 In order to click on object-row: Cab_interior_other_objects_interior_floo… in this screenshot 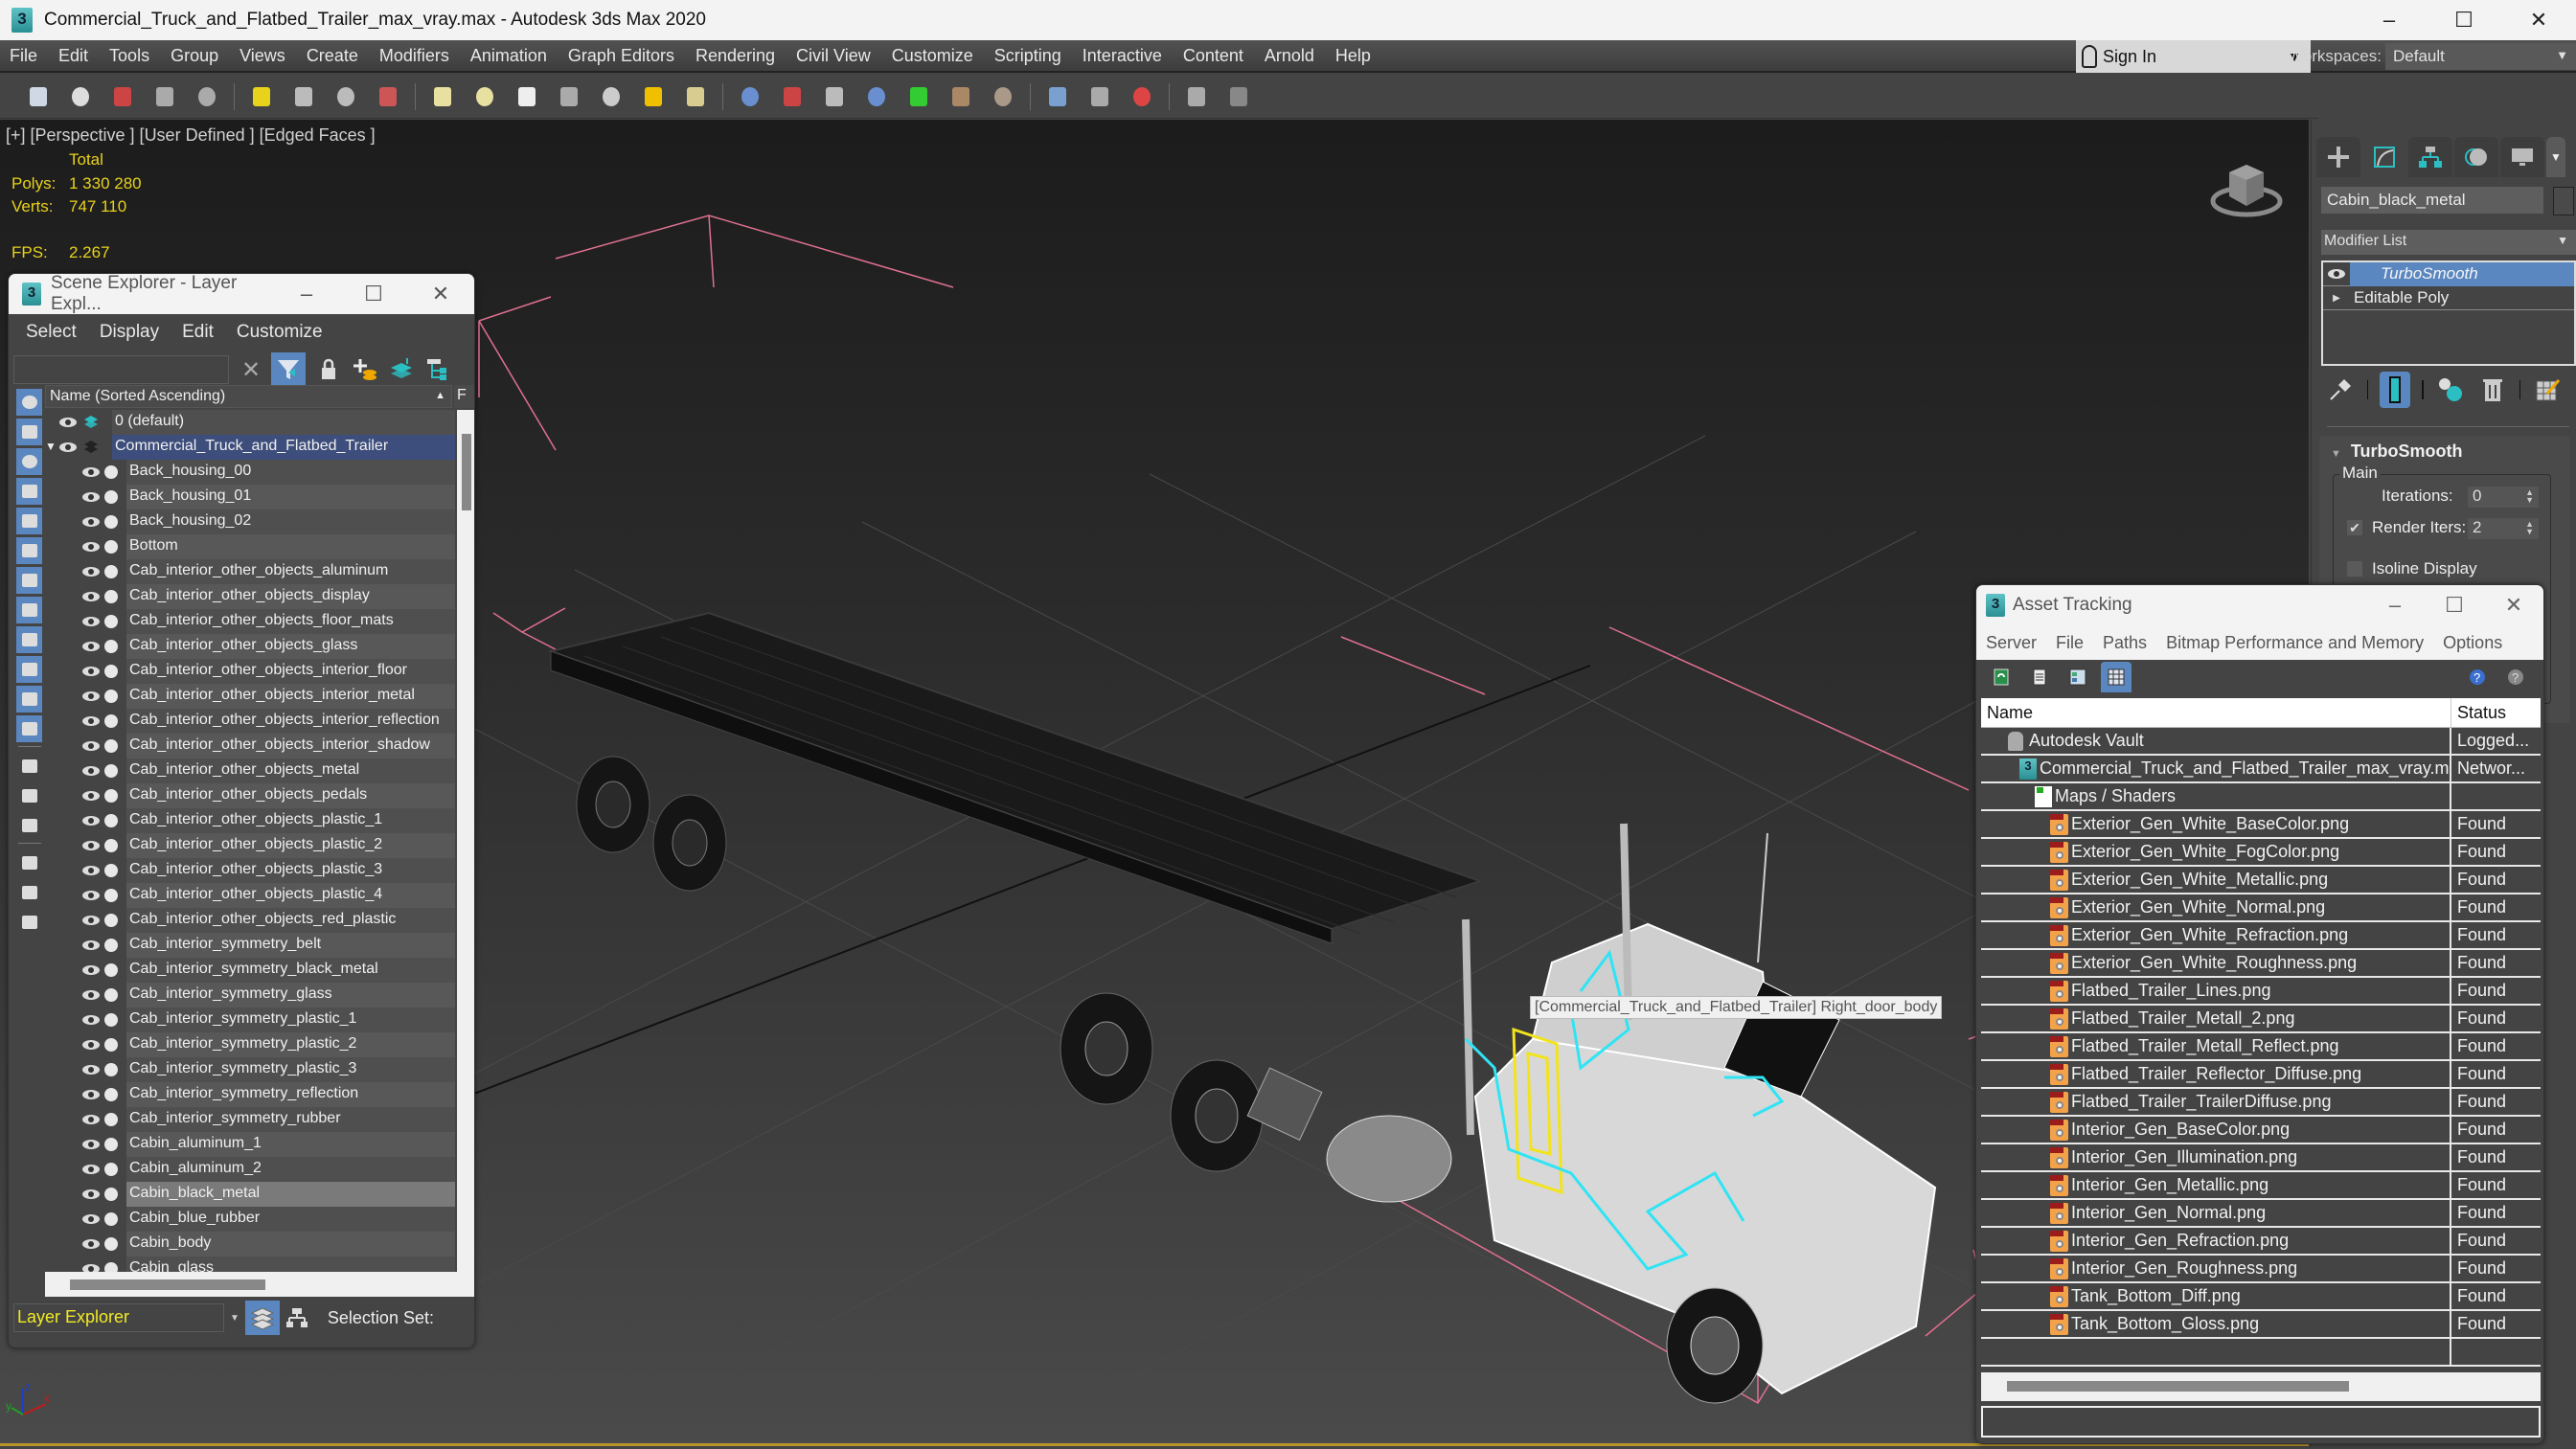, I will do `click(251, 671)`.